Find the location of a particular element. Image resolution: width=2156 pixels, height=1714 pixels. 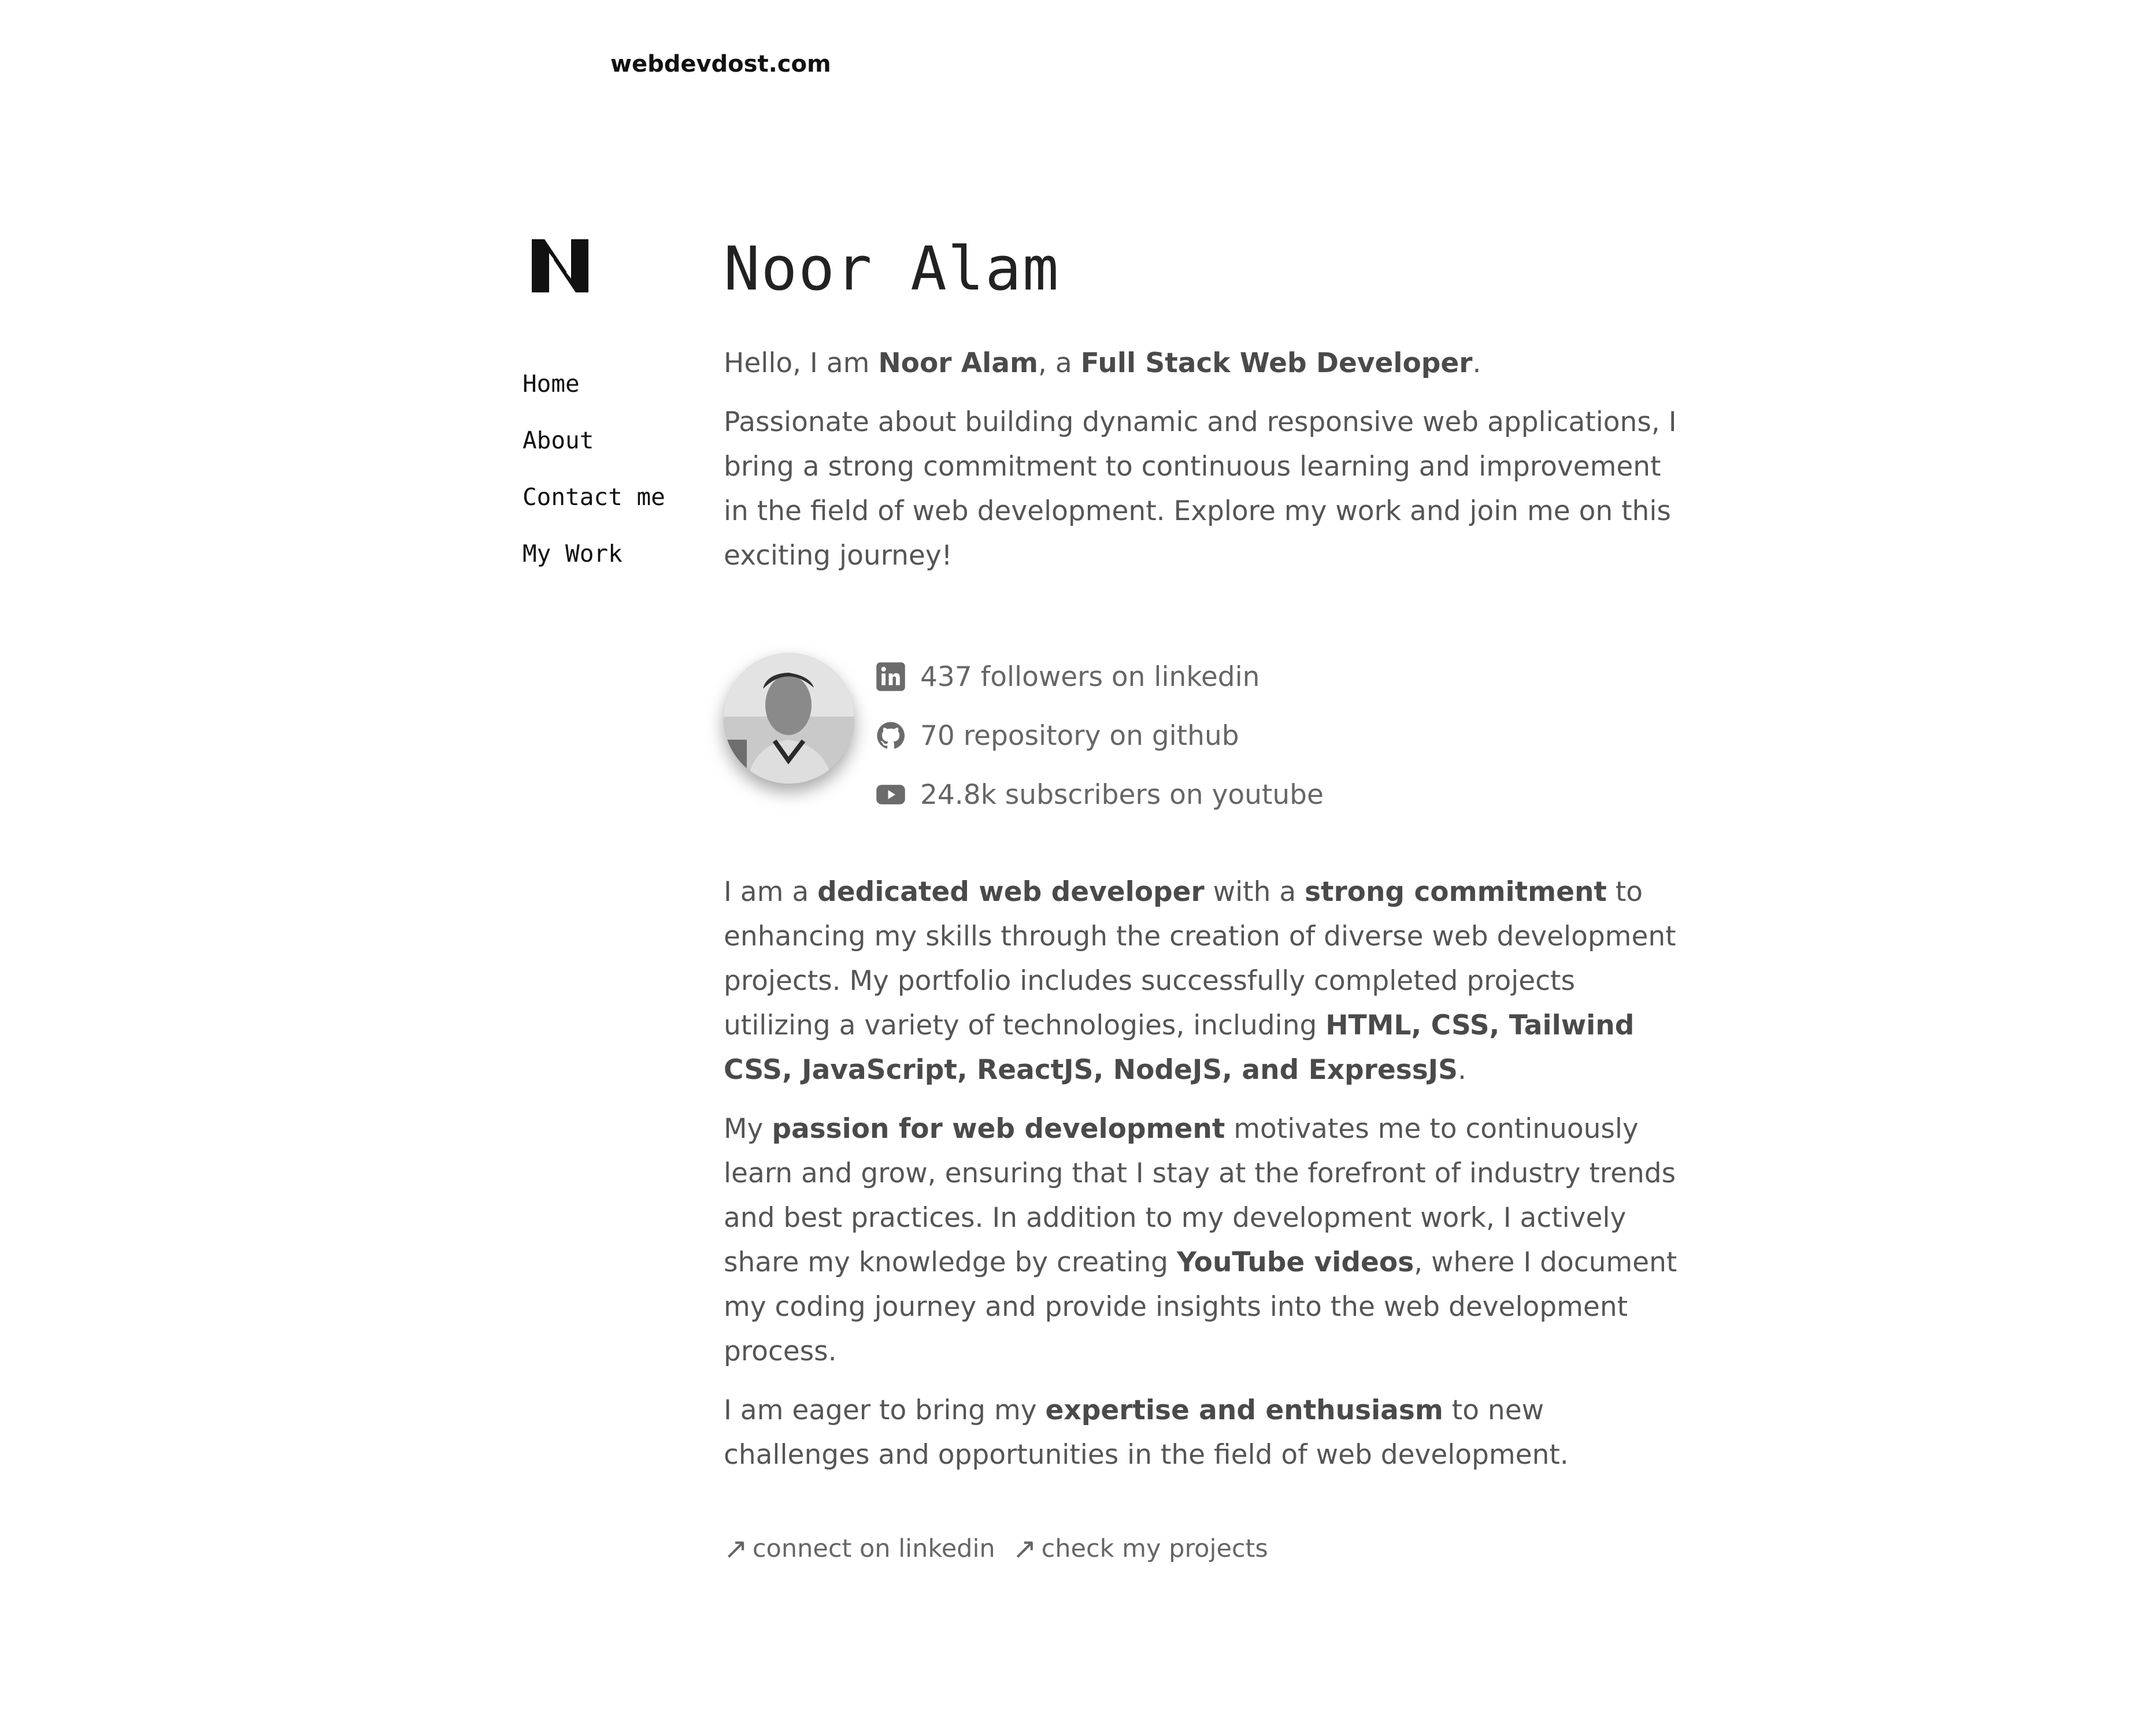

nav-about: About is located at coordinates (609, 440).